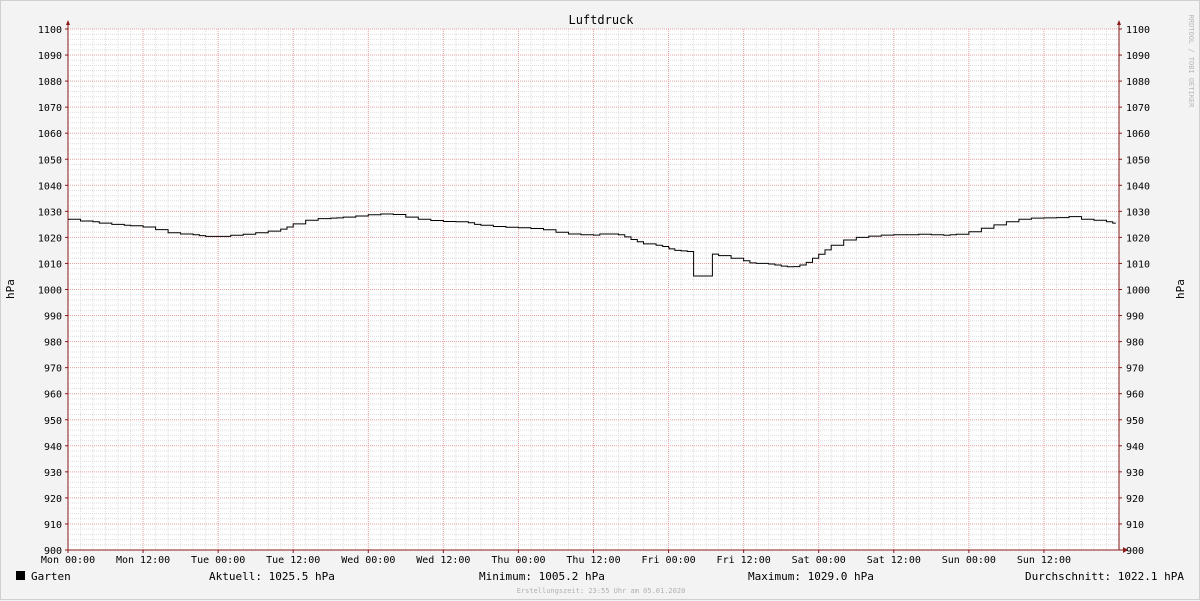 This screenshot has height=601, width=1200. Describe the element at coordinates (744, 560) in the screenshot. I see `x-tick-label: Fri 12:00` at that location.